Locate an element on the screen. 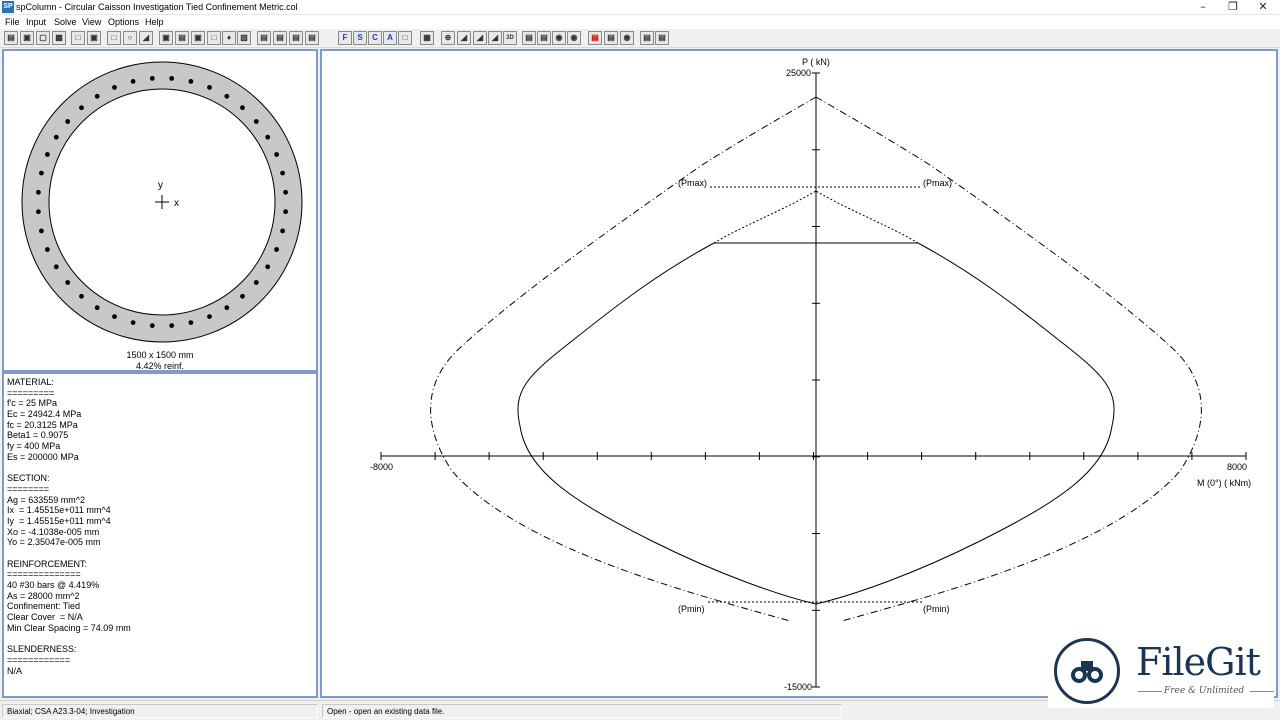 This screenshot has height=720, width=1280. pmin-left-label: (Pmin) is located at coordinates (691, 609).